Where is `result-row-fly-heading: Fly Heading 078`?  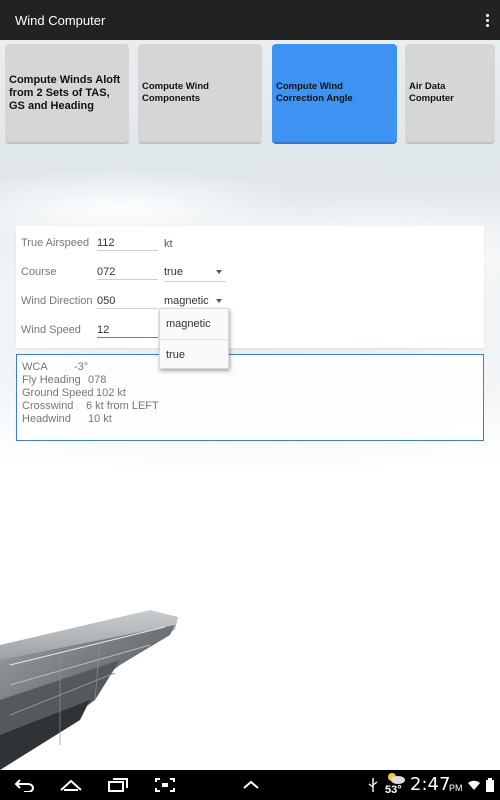
result-row-fly-heading: Fly Heading 078 is located at coordinates (250, 380).